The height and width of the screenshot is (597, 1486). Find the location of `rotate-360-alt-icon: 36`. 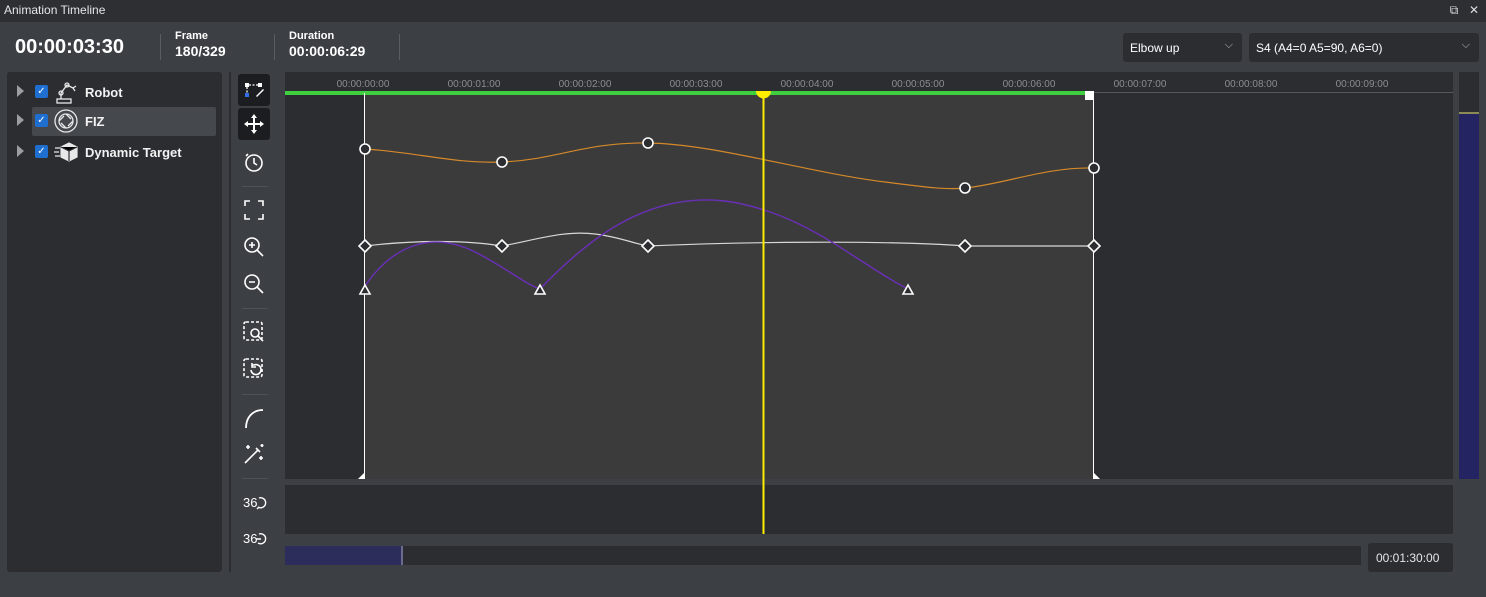

rotate-360-alt-icon: 36 is located at coordinates (255, 538).